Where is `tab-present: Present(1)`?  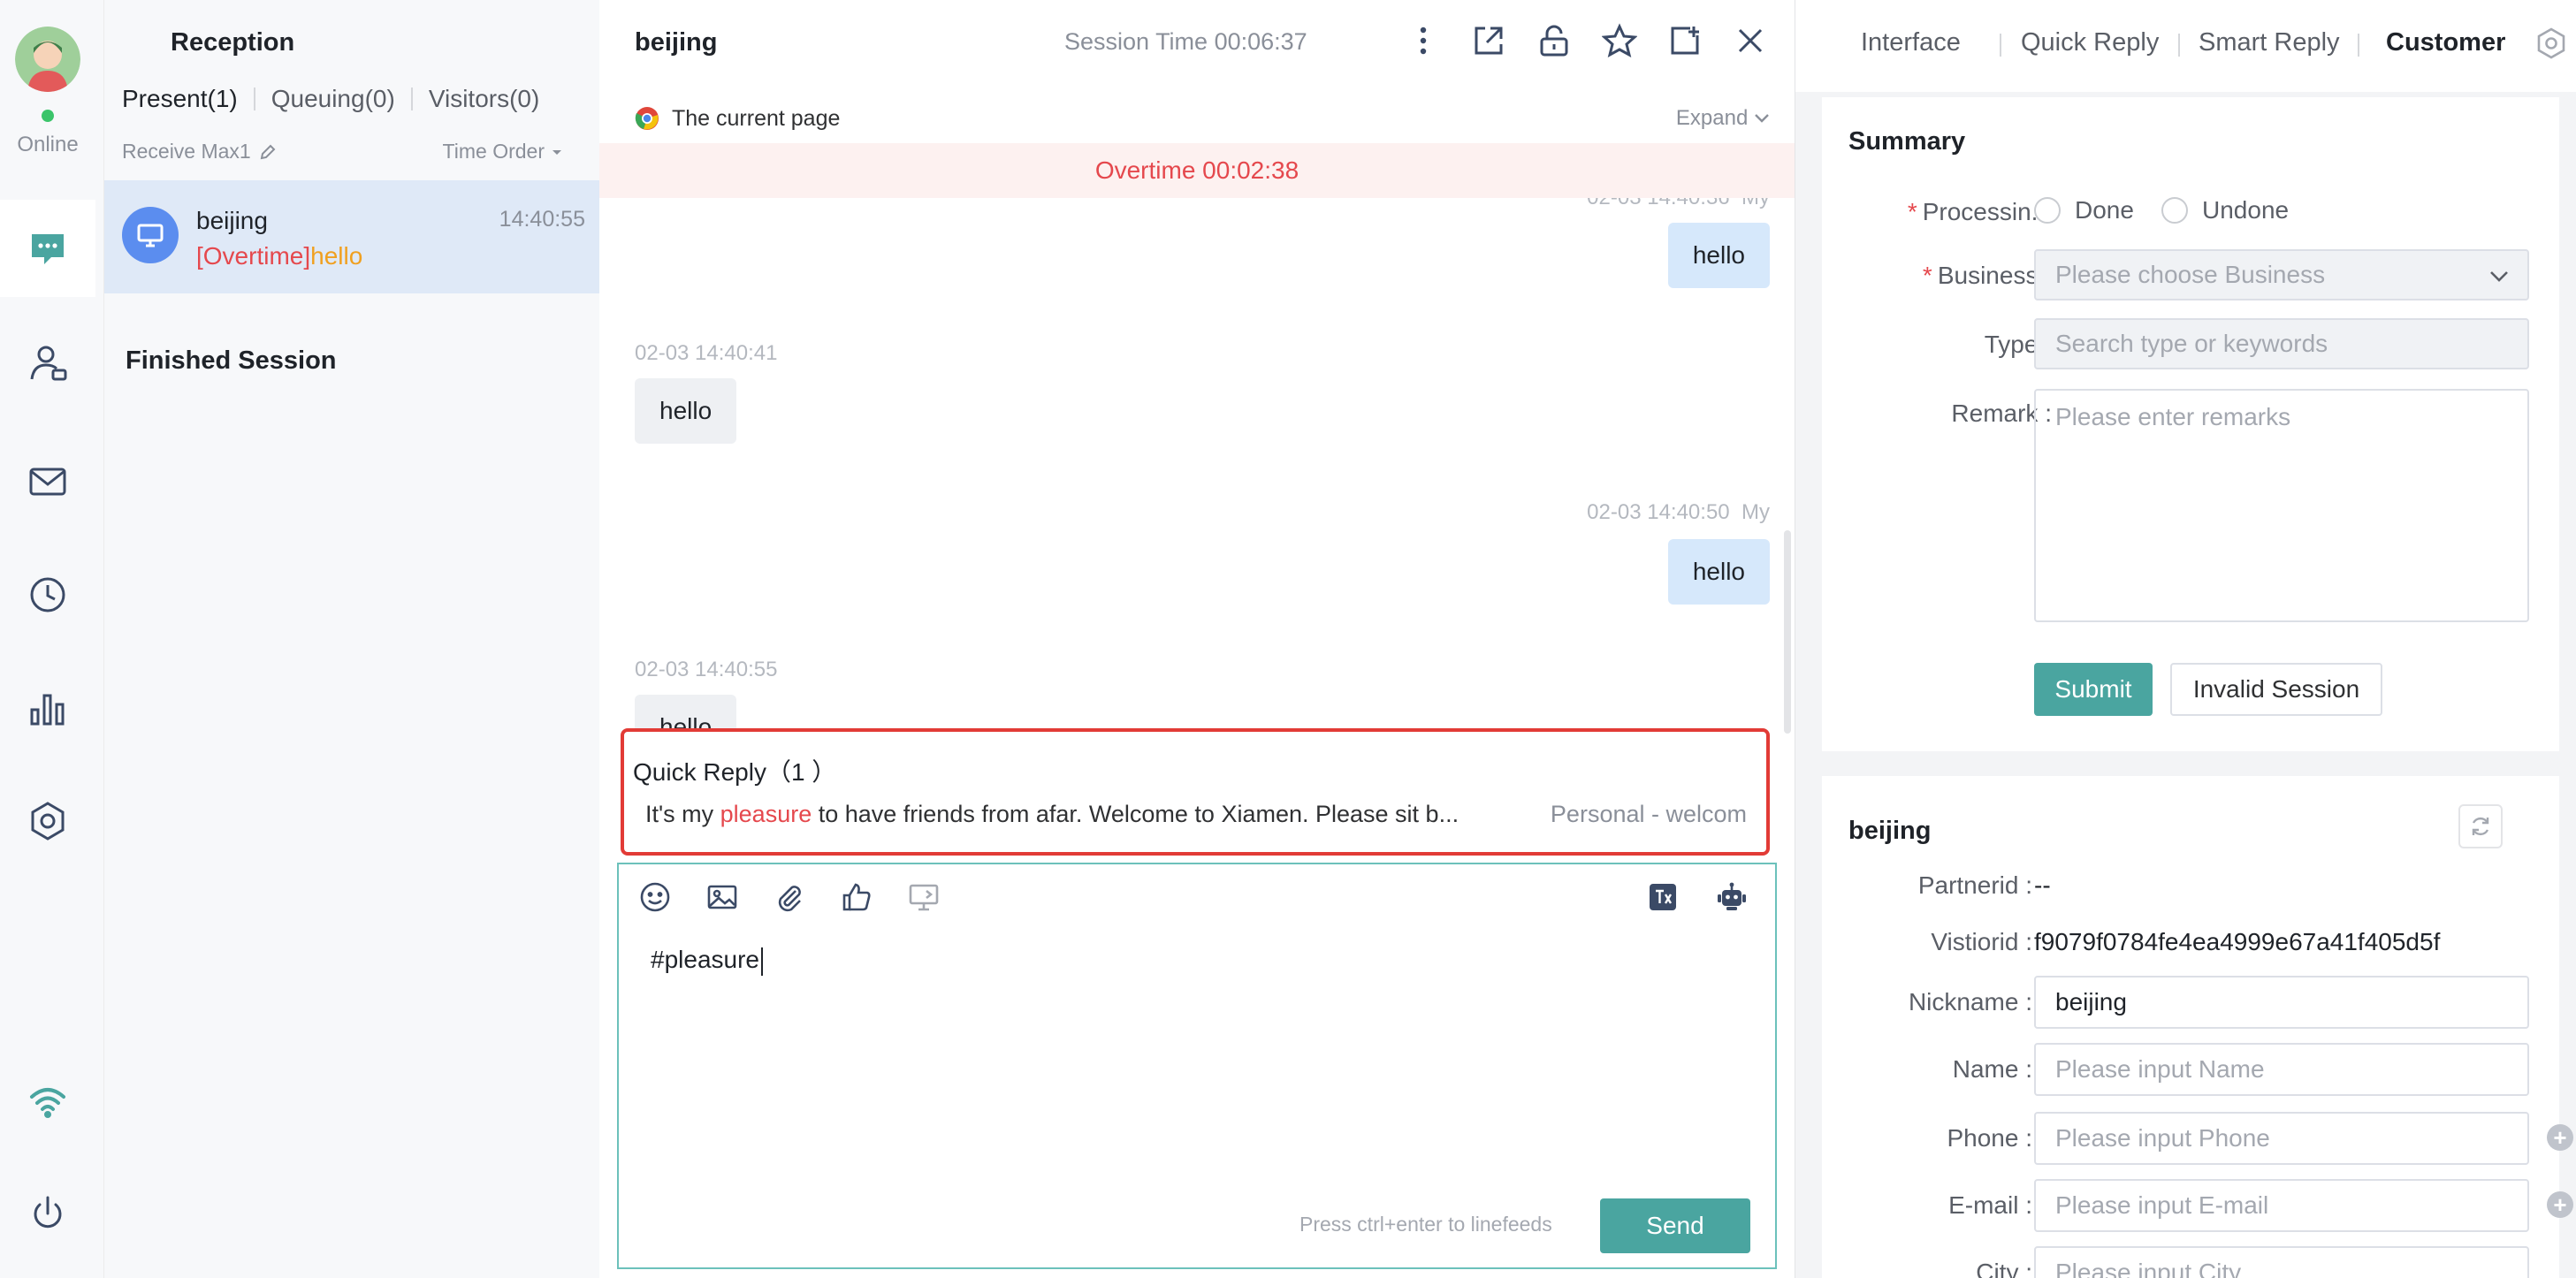 tab-present: Present(1) is located at coordinates (188, 99).